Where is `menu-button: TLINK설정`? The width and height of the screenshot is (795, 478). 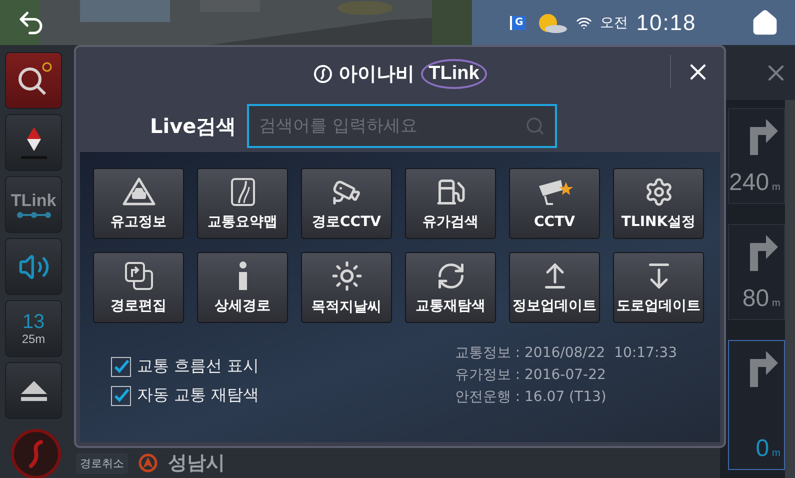 menu-button: TLINK설정 is located at coordinates (658, 203).